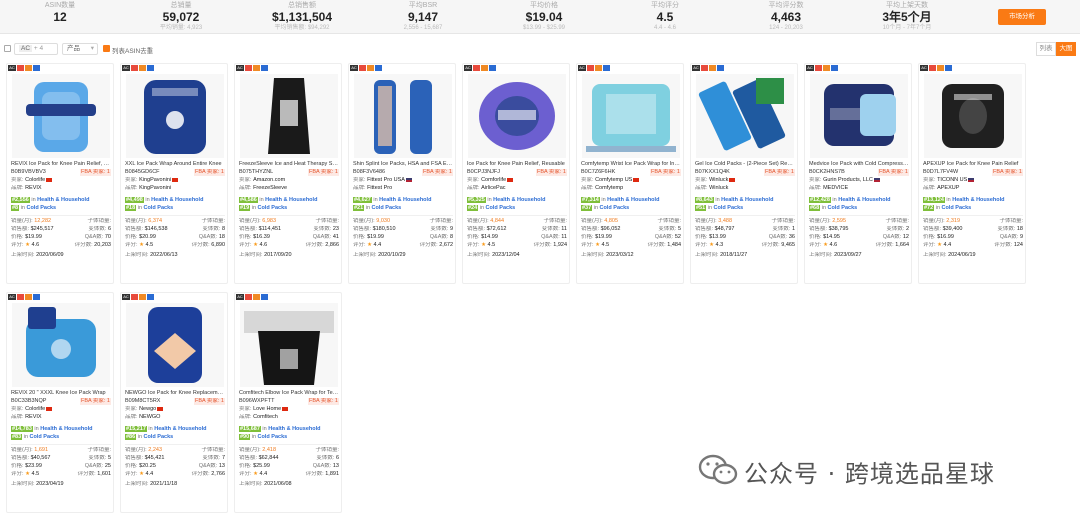 Image resolution: width=1080 pixels, height=515 pixels. I want to click on brand-name: REVIX, so click(33, 417).